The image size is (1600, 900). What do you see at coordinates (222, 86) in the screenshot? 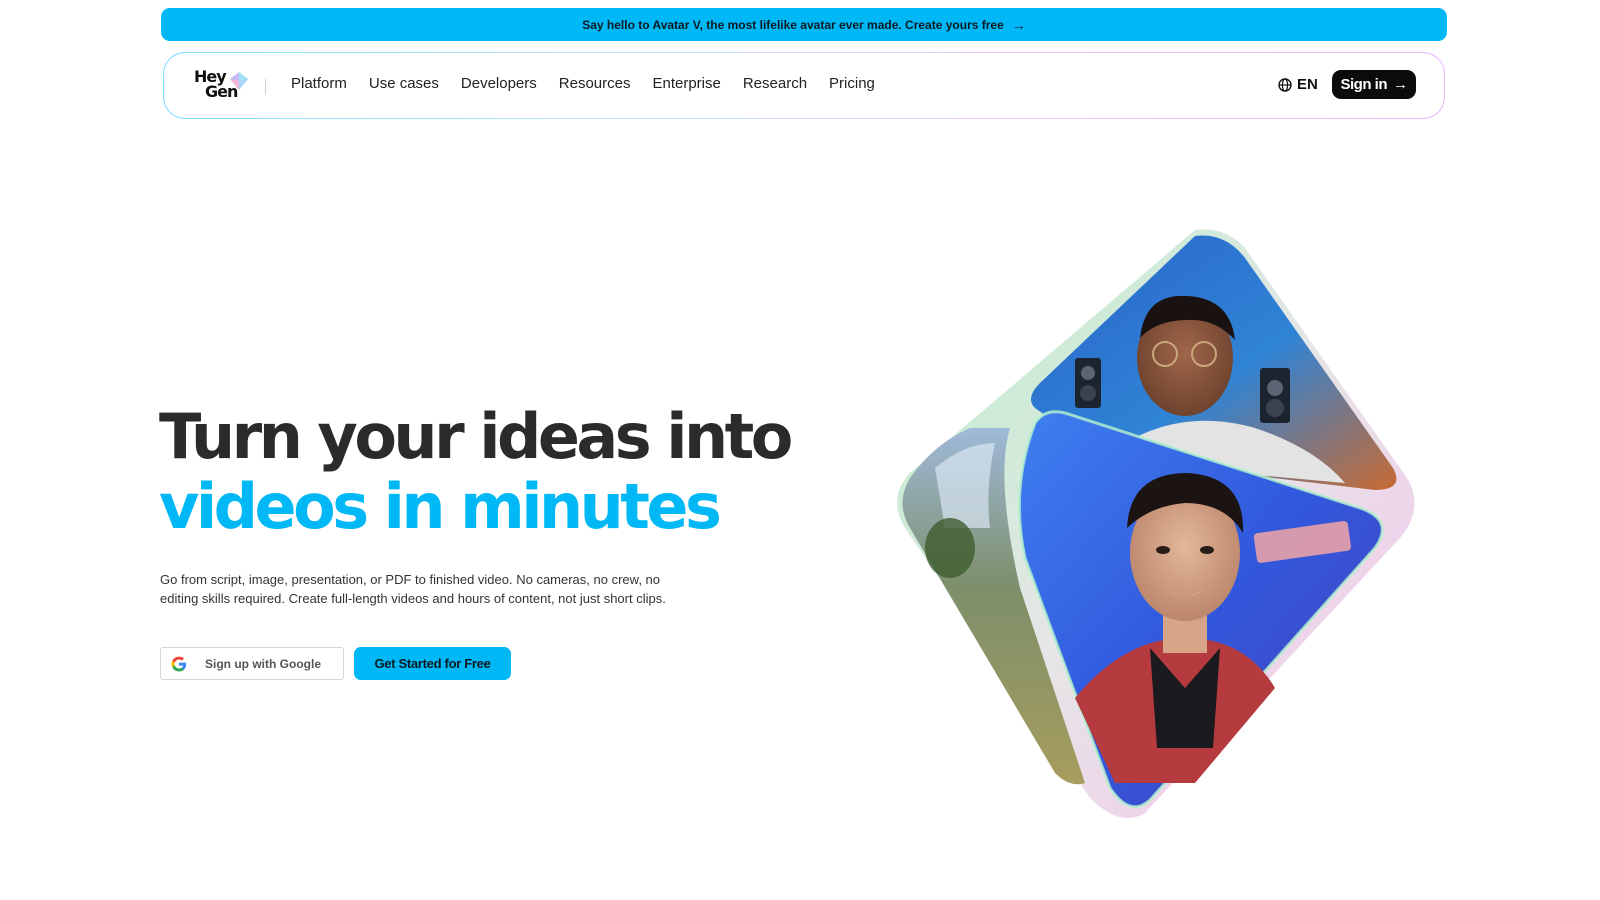
I see `heygen-logo: Hey Gen` at bounding box center [222, 86].